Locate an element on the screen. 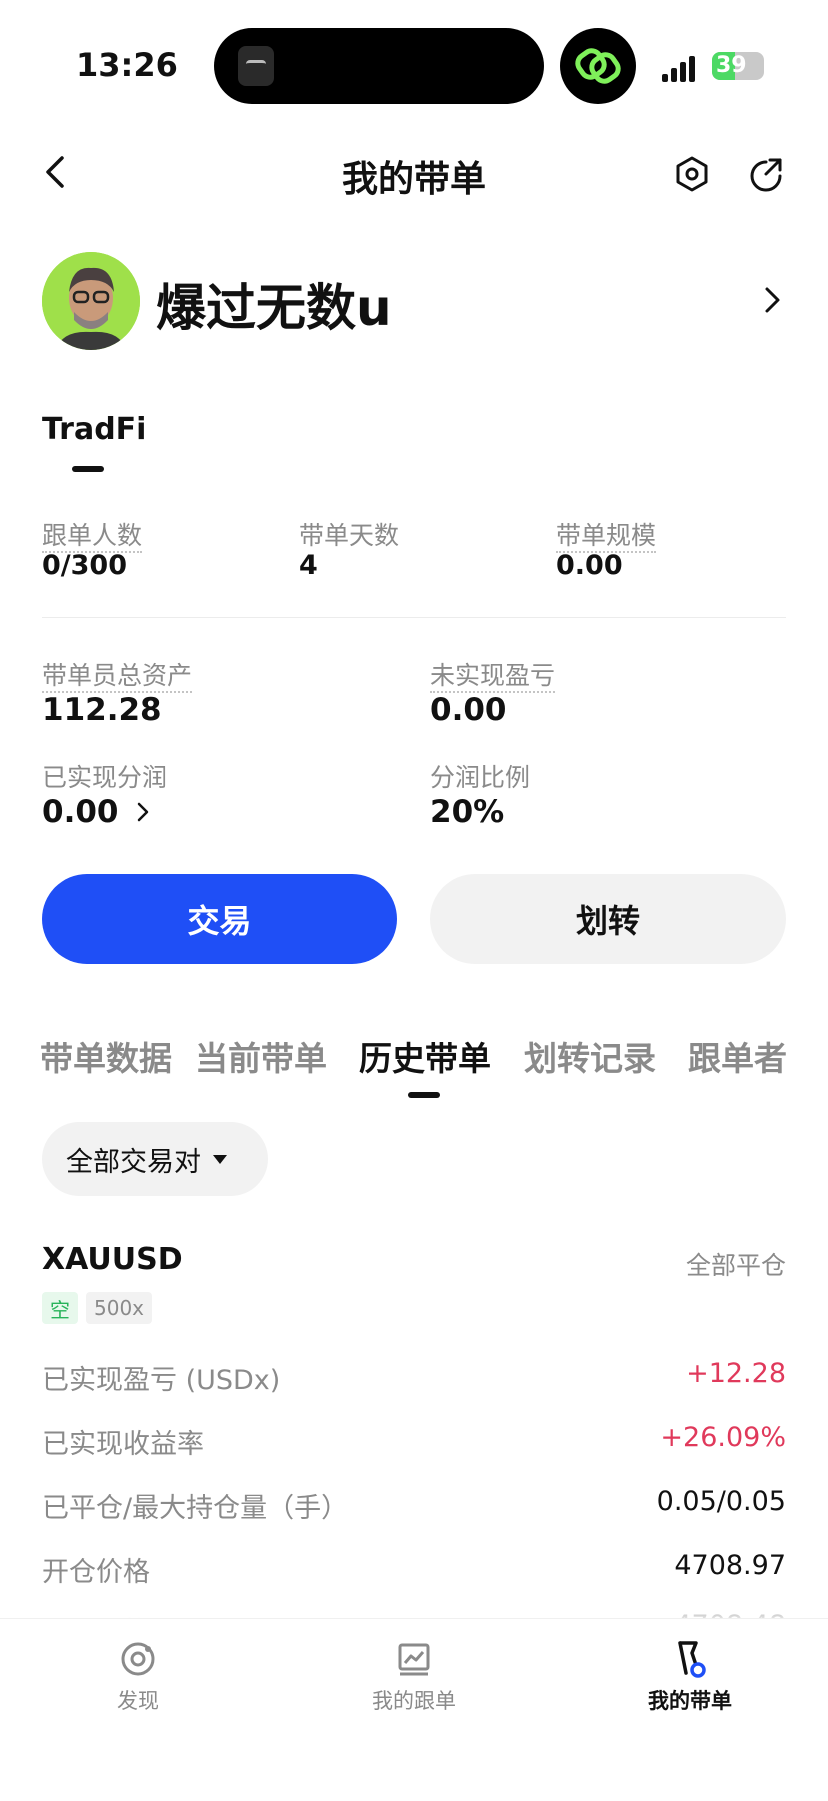 The width and height of the screenshot is (828, 1801). earbuds-icon is located at coordinates (256, 66).